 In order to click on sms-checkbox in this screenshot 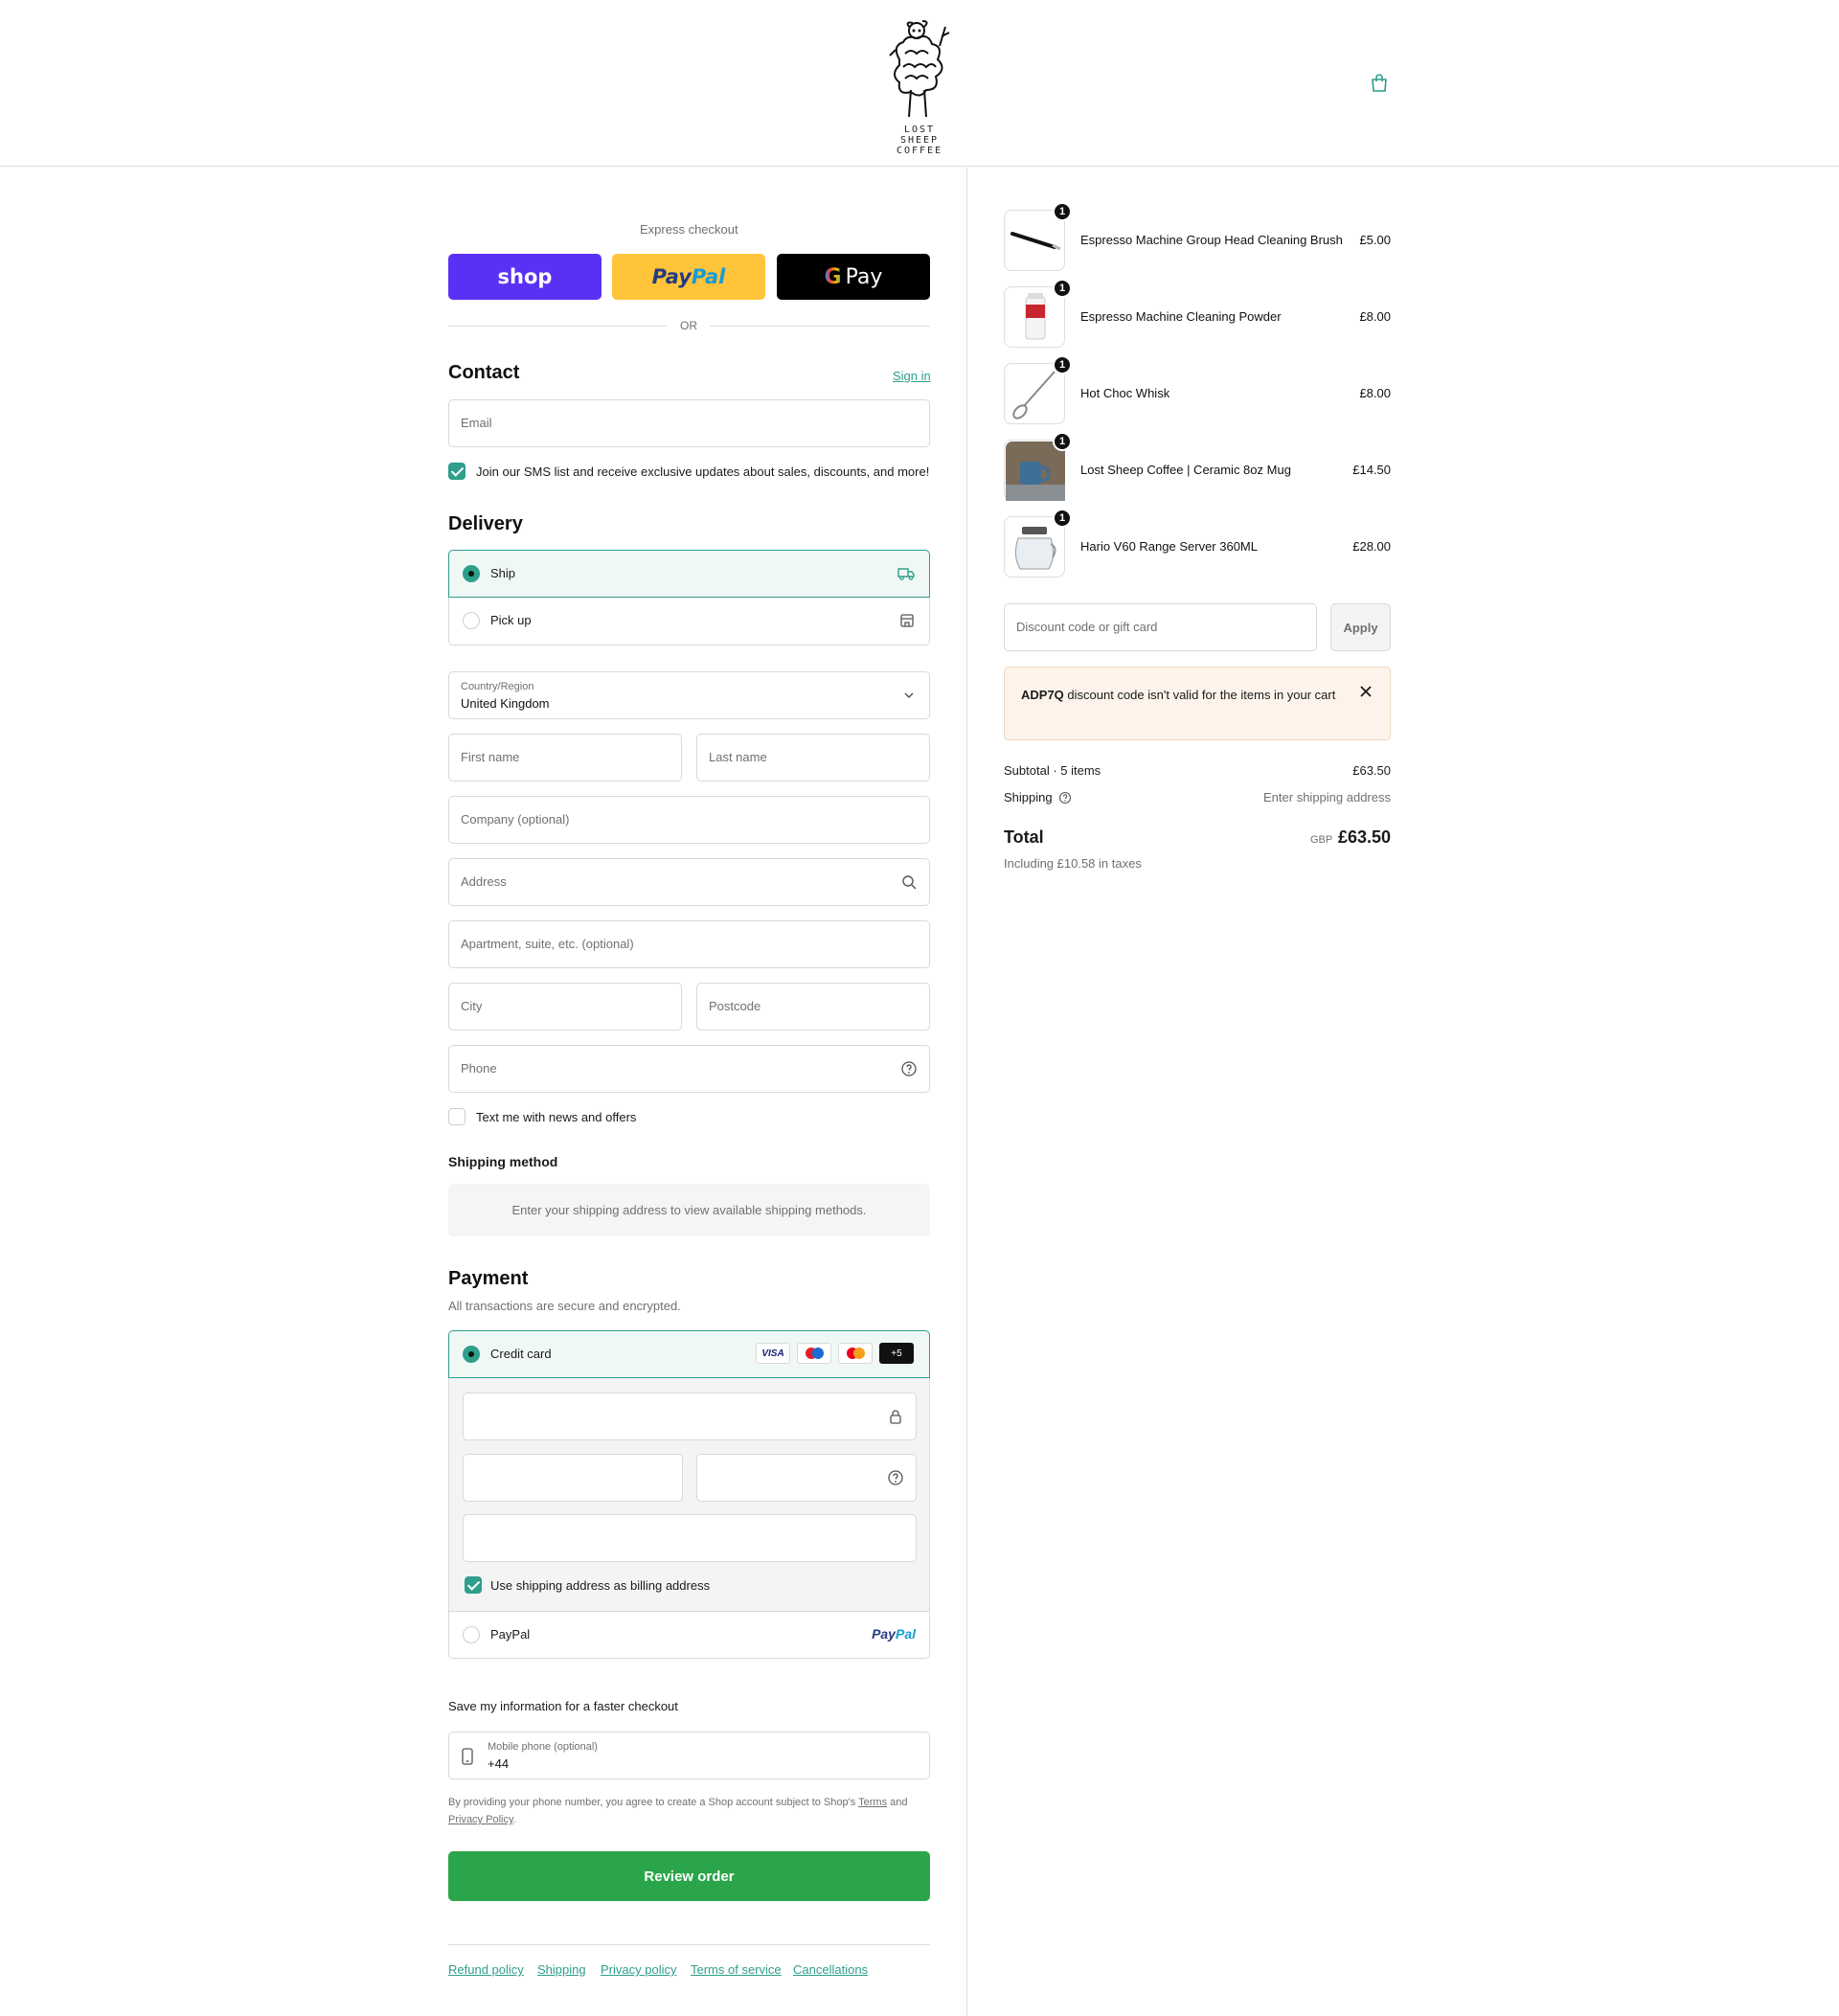, I will do `click(456, 471)`.